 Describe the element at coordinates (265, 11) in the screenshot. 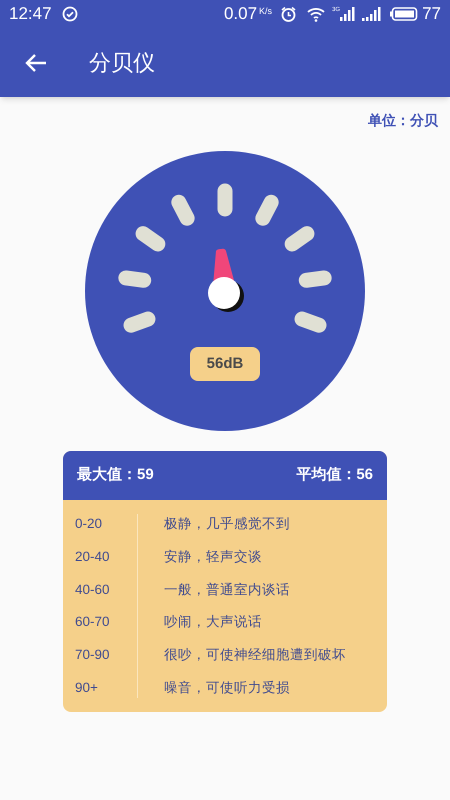

I see `network-speed-unit: K/s` at that location.